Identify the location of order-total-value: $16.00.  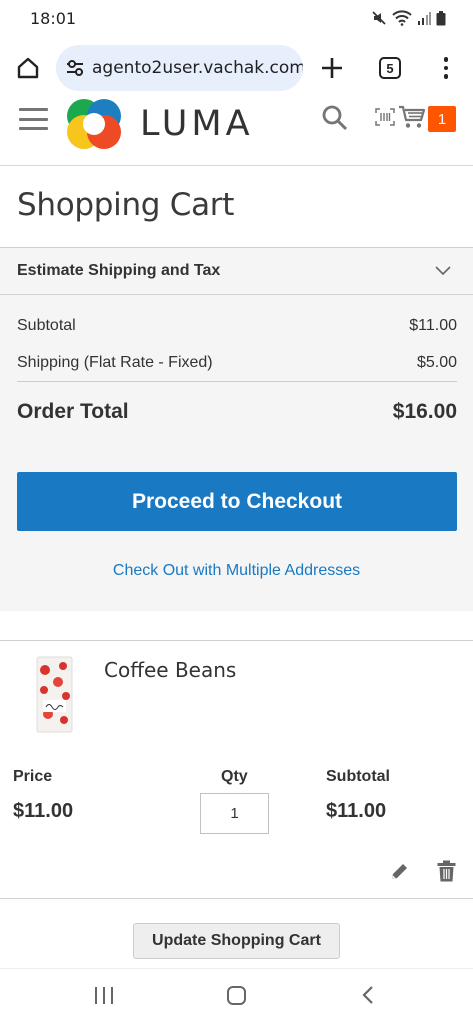
(424, 411).